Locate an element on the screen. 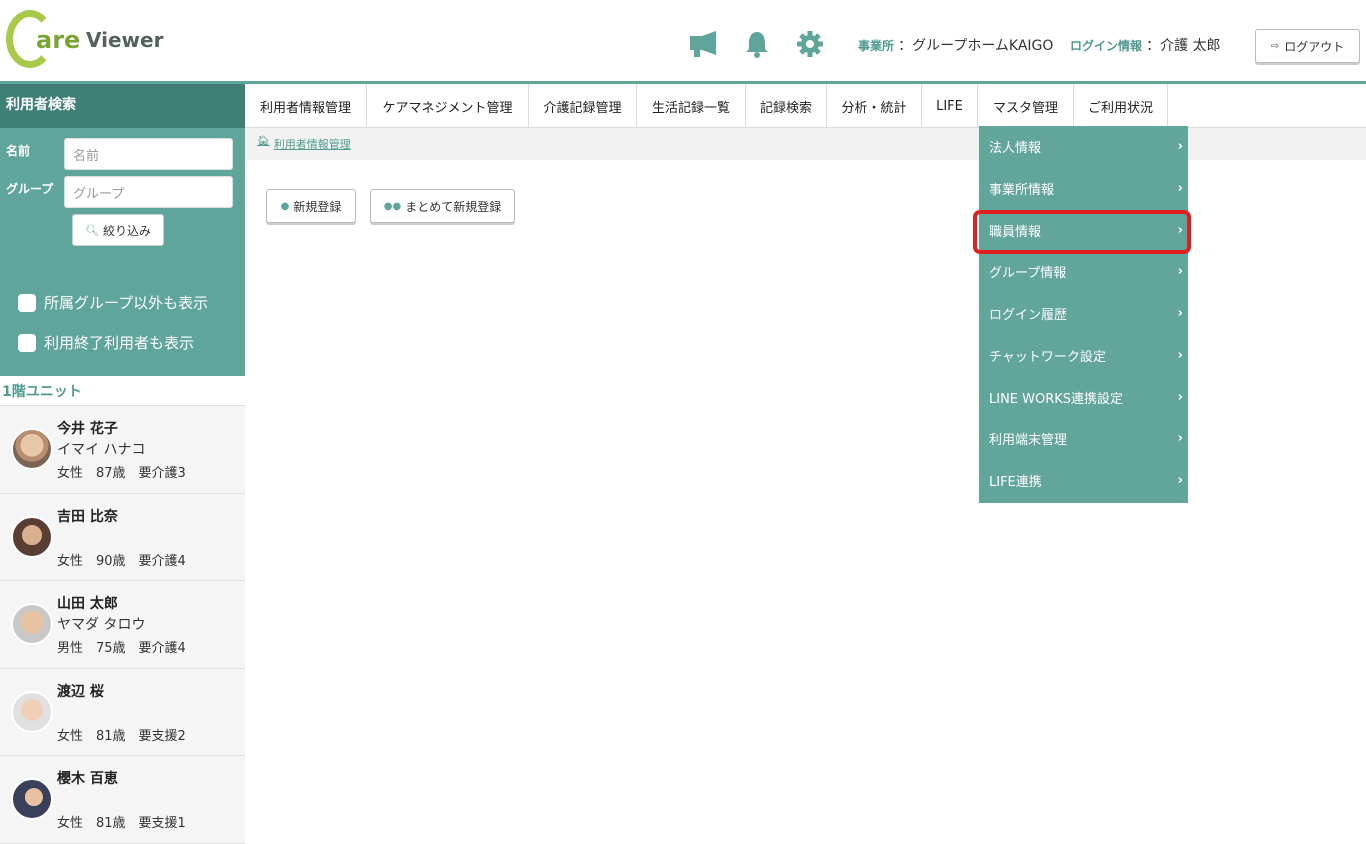 The width and height of the screenshot is (1366, 844). other-groups-checkbox: 所属グループ以外も表示 is located at coordinates (113, 302).